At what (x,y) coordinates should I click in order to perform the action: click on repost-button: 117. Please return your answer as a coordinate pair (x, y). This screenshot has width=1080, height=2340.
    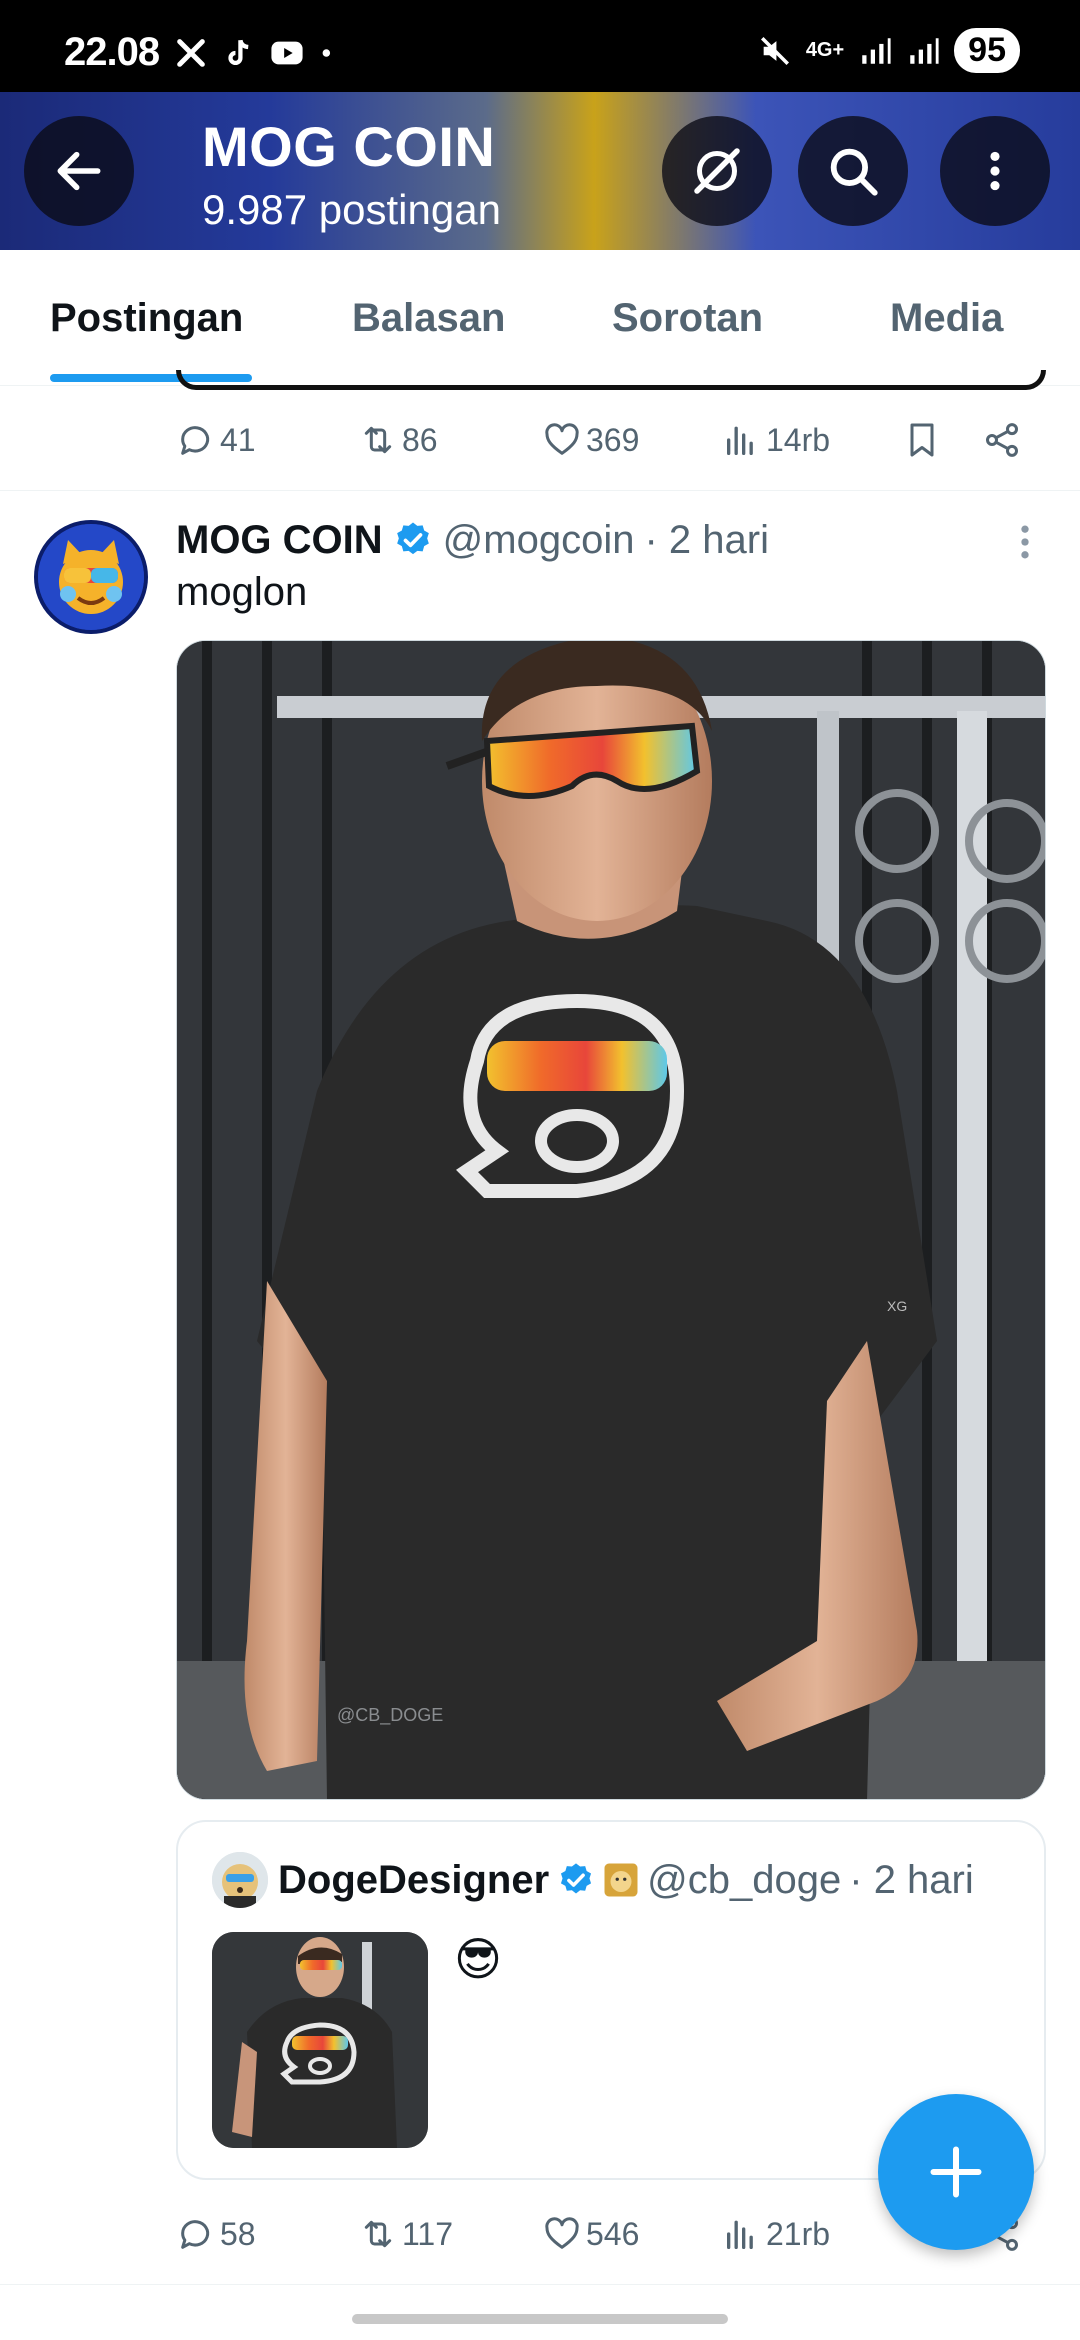
    Looking at the image, I should click on (405, 2234).